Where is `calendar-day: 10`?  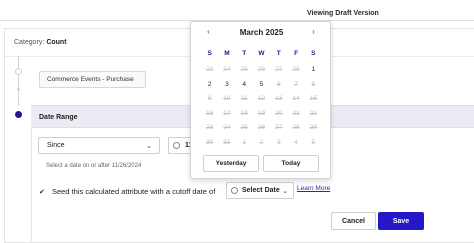 calendar-day: 10 is located at coordinates (226, 99).